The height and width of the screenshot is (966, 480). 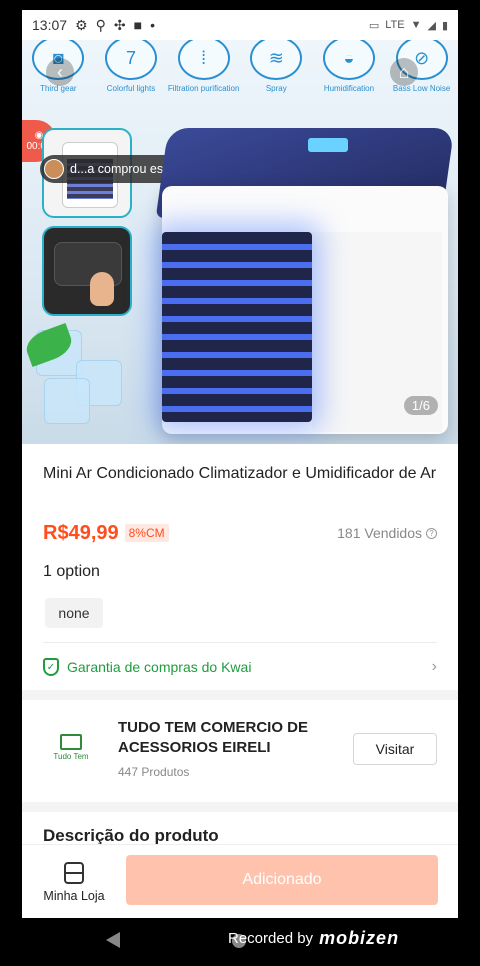 I want to click on seven-lights-icon: 7, so click(x=130, y=60).